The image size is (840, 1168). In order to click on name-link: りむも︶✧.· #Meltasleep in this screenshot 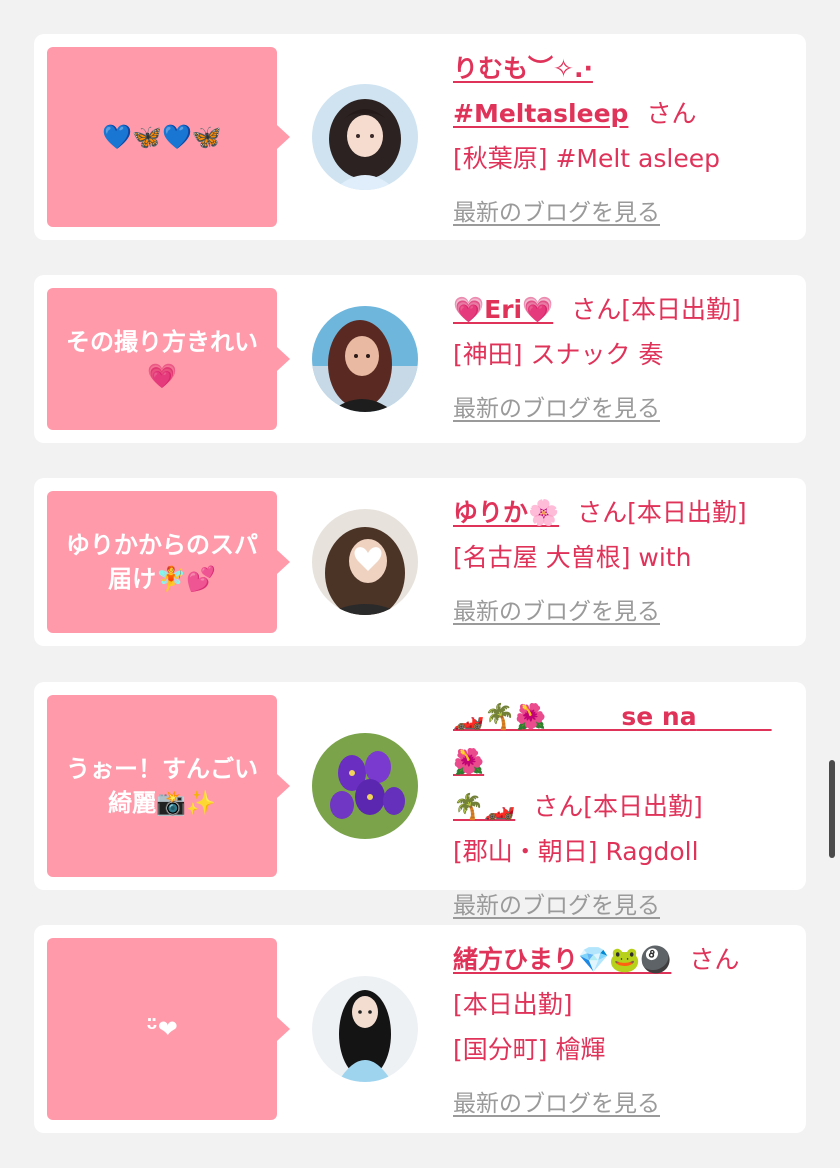, I will do `click(540, 91)`.